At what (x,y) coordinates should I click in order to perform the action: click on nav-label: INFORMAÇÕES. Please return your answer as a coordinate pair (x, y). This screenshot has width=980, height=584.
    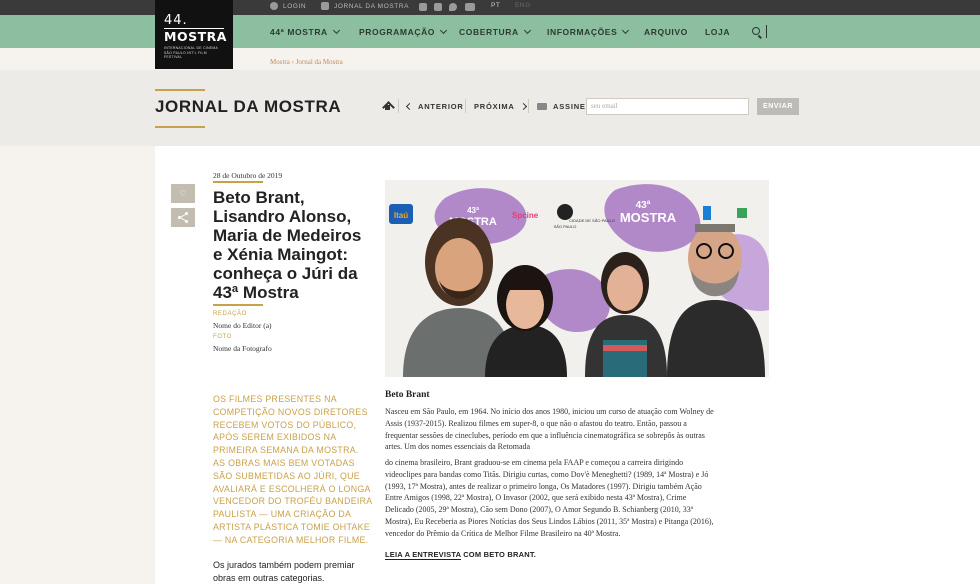
    Looking at the image, I should click on (582, 32).